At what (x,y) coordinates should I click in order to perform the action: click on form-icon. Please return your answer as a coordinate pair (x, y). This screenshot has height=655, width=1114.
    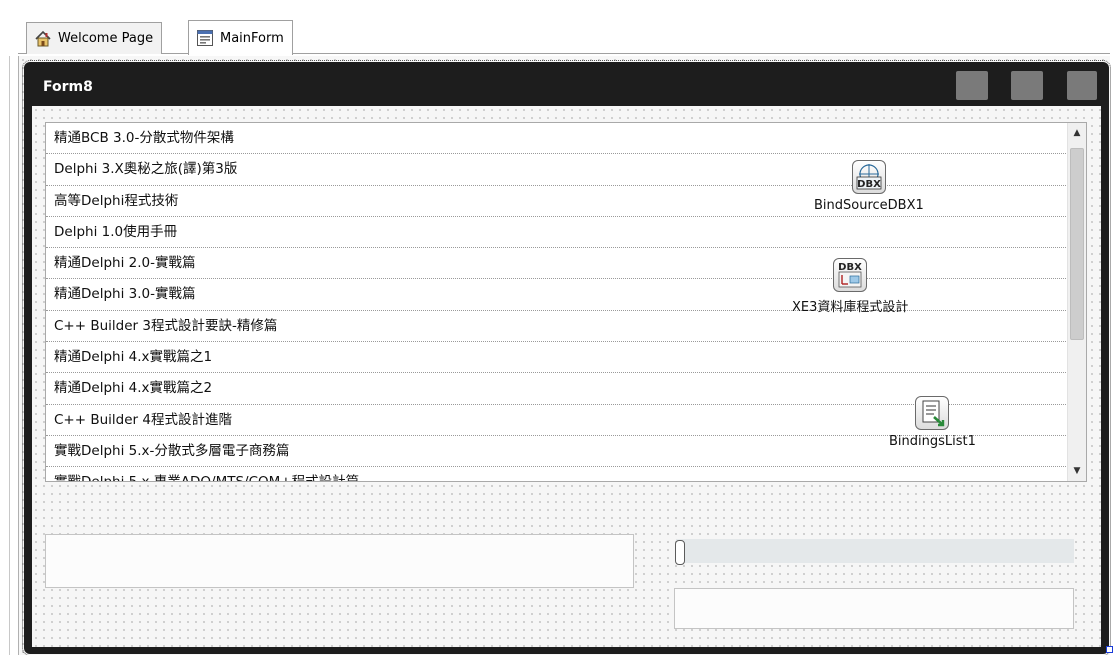
    Looking at the image, I should click on (205, 38).